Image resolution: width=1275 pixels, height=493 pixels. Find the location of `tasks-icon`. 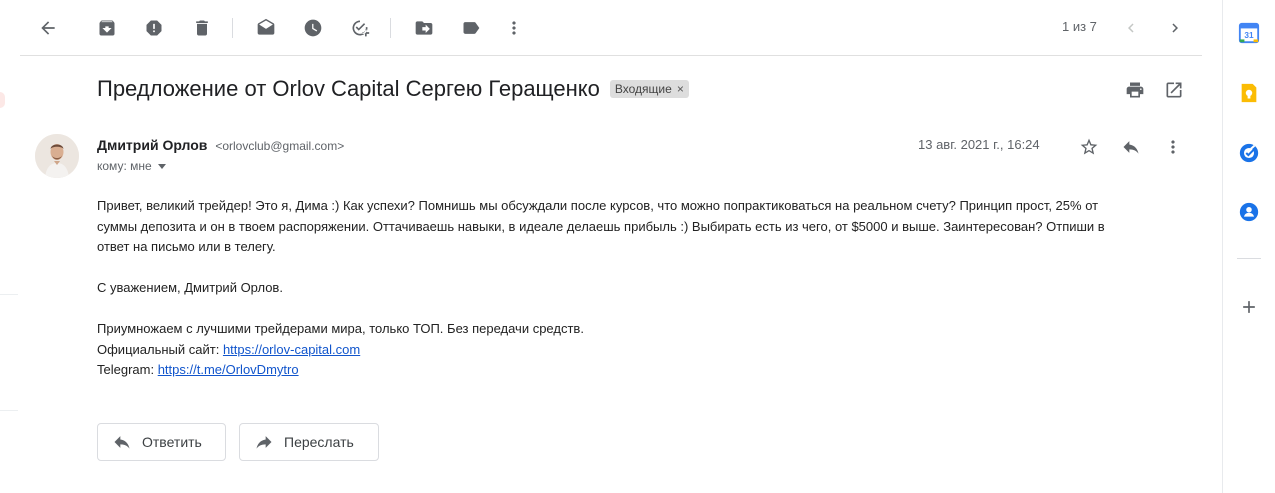

tasks-icon is located at coordinates (1249, 153).